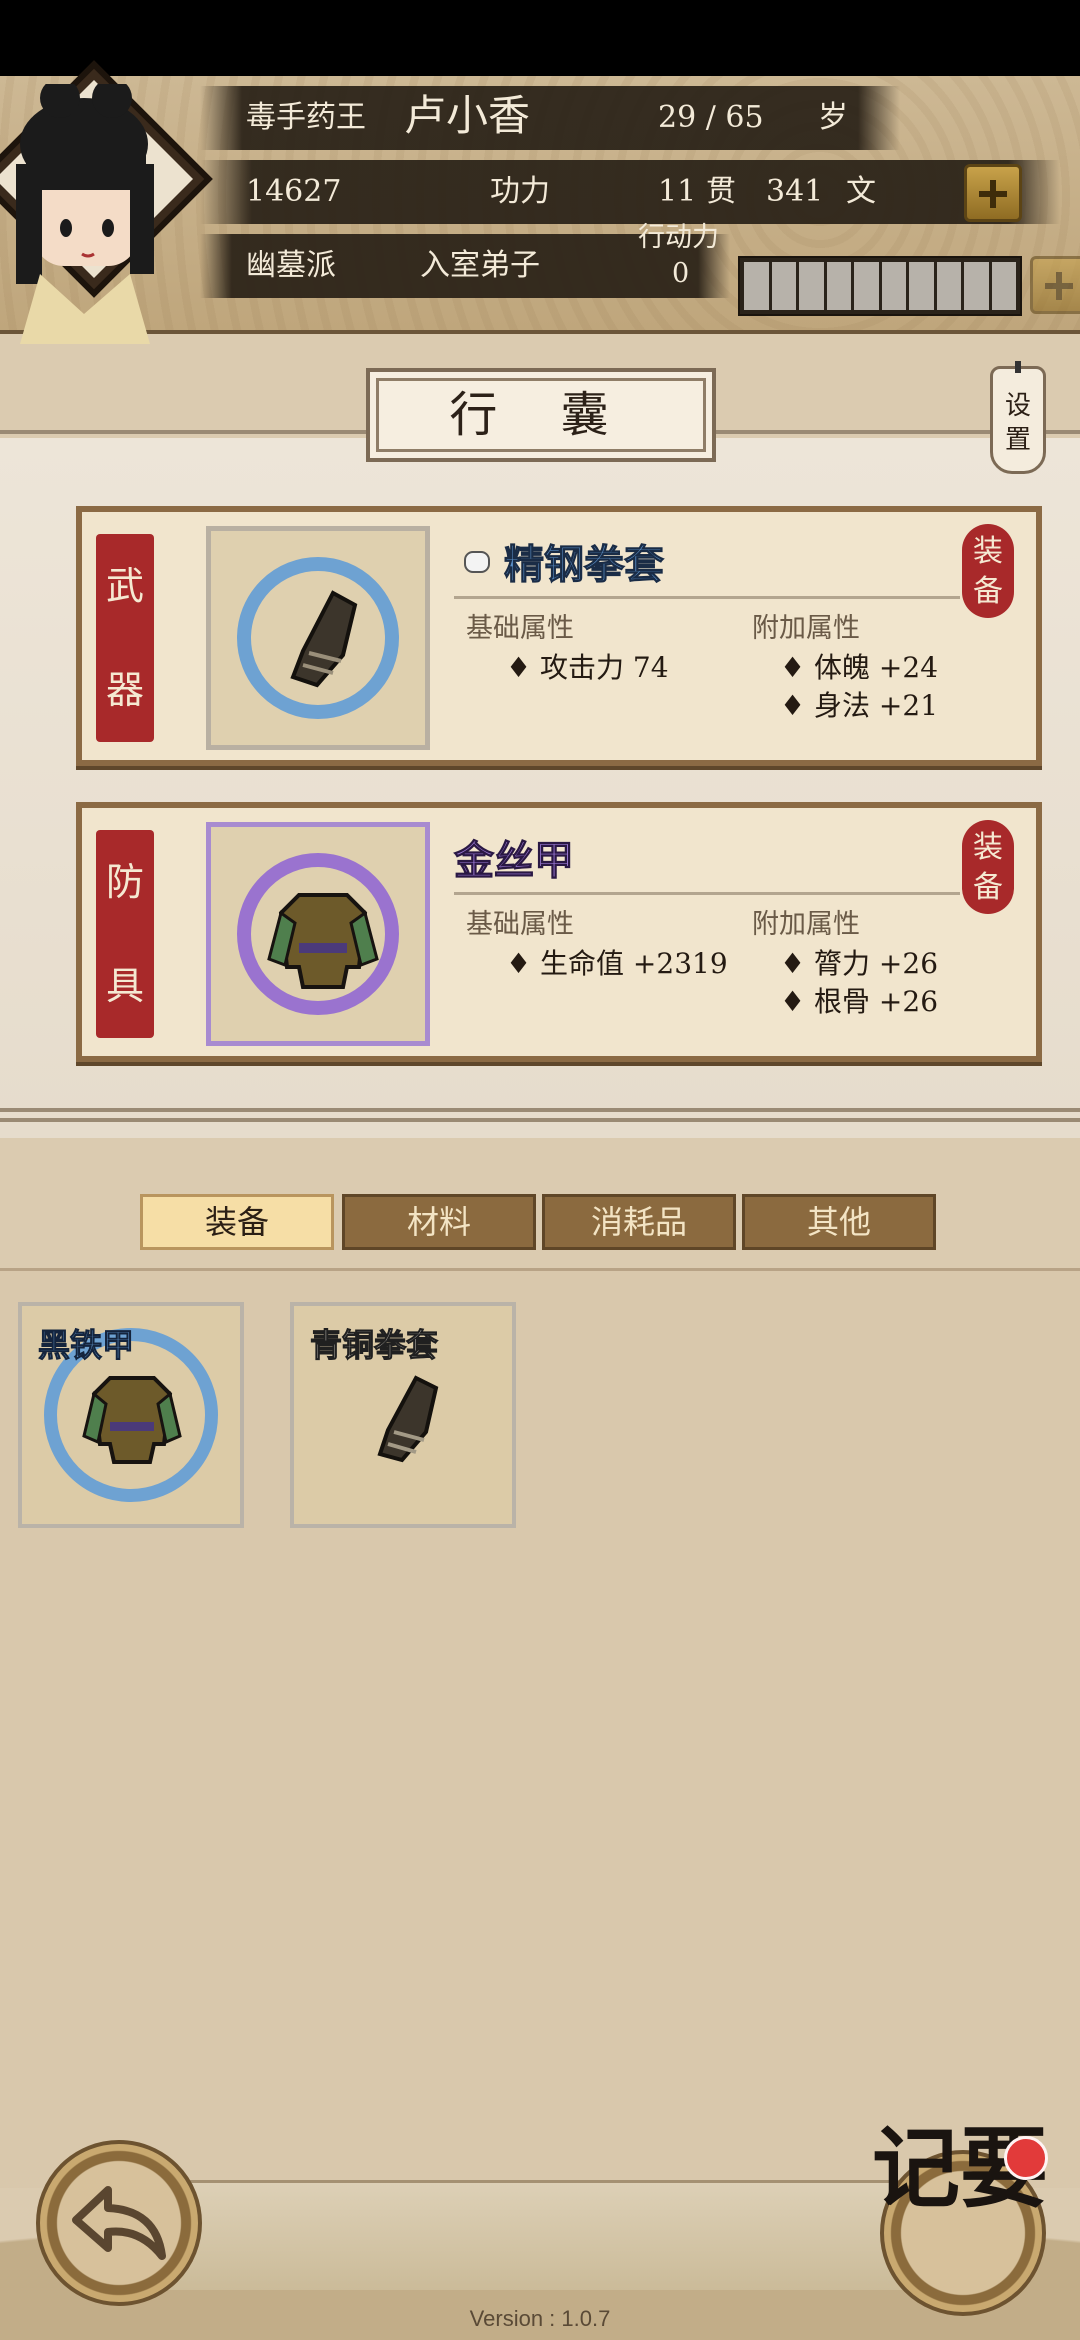 The height and width of the screenshot is (2340, 1080). I want to click on inventory-item-name: 黑铁甲, so click(86, 1345).